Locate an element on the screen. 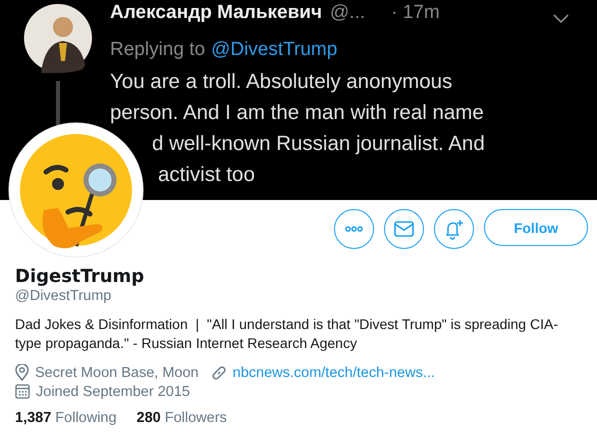 The height and width of the screenshot is (440, 597). replying-label: Replying to is located at coordinates (158, 50).